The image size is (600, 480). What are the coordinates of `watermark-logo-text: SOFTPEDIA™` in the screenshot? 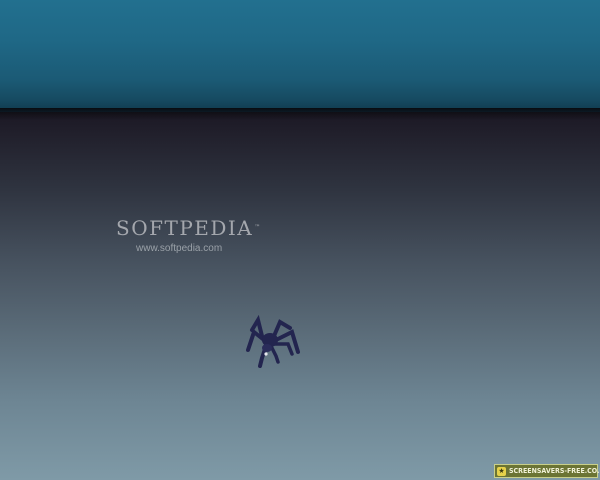 It's located at (188, 228).